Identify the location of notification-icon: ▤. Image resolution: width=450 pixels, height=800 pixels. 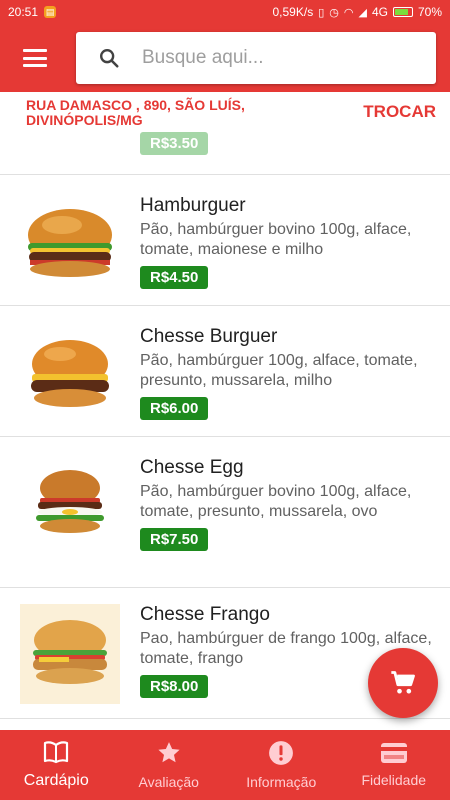
(50, 12).